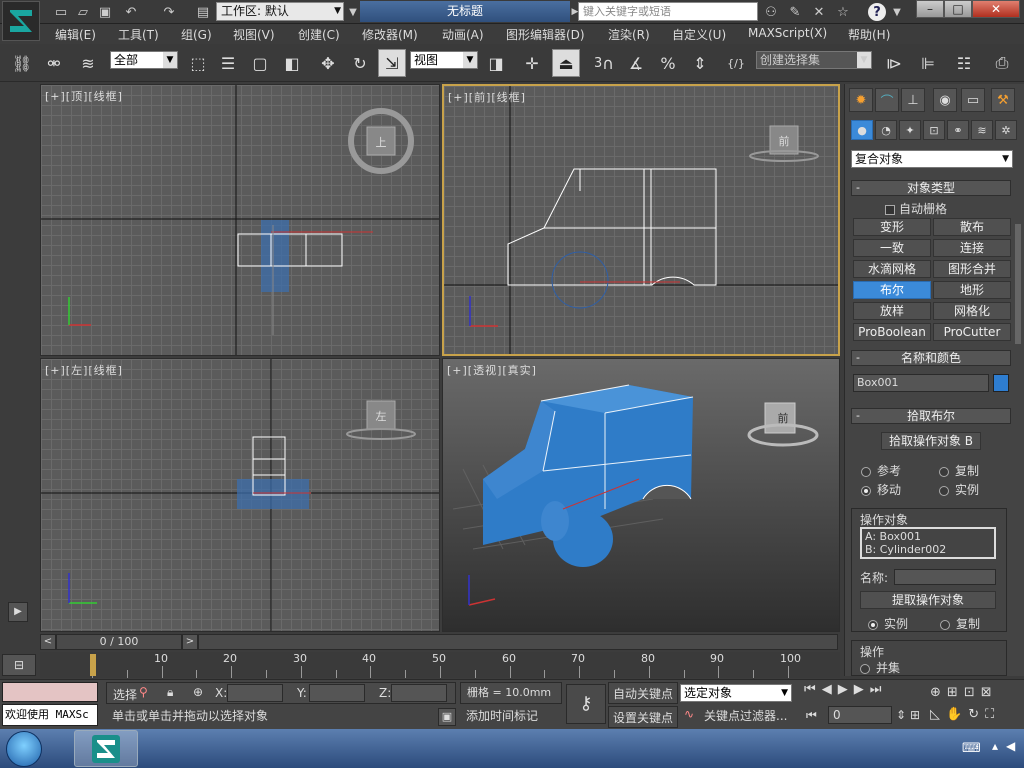 This screenshot has height=768, width=1024. Describe the element at coordinates (992, 714) in the screenshot. I see `maximize-viewport-icon: ⛶` at that location.